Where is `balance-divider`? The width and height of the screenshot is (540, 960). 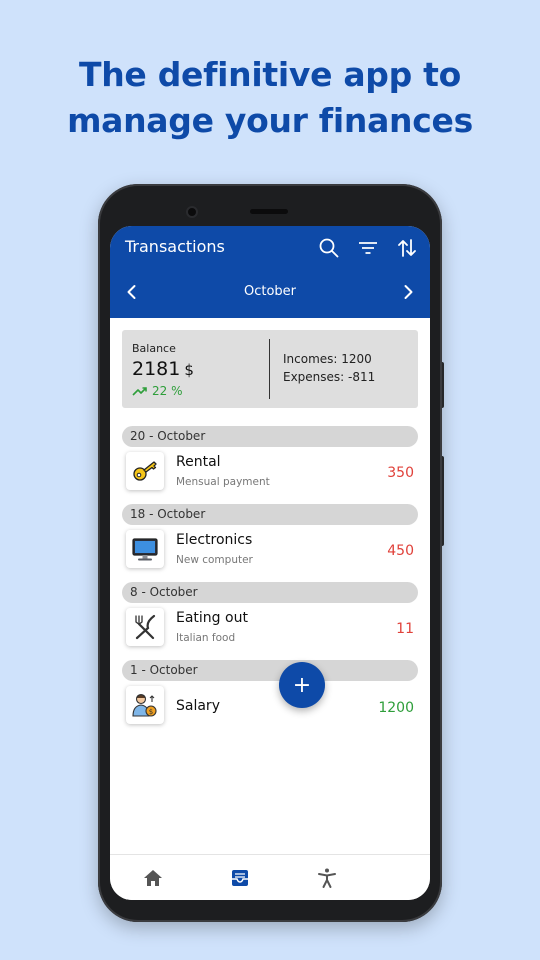 balance-divider is located at coordinates (269, 369).